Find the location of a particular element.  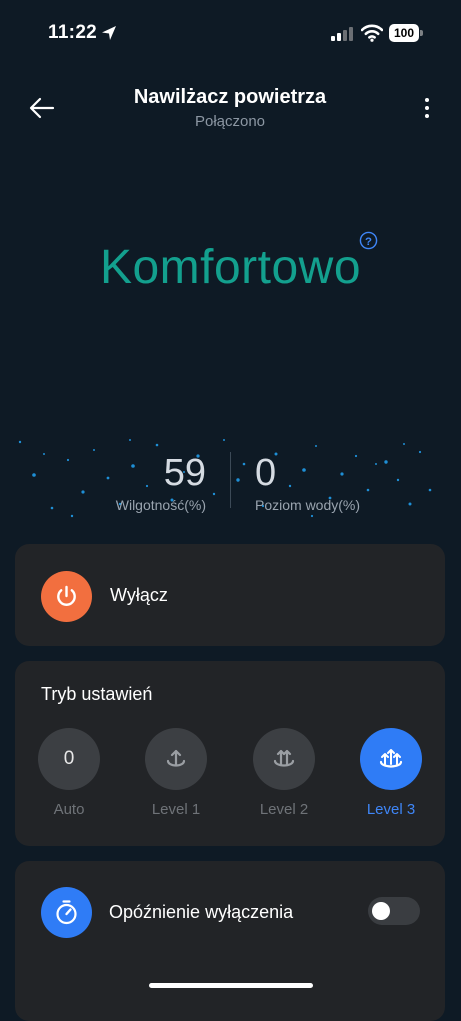

power-icon is located at coordinates (66, 595).